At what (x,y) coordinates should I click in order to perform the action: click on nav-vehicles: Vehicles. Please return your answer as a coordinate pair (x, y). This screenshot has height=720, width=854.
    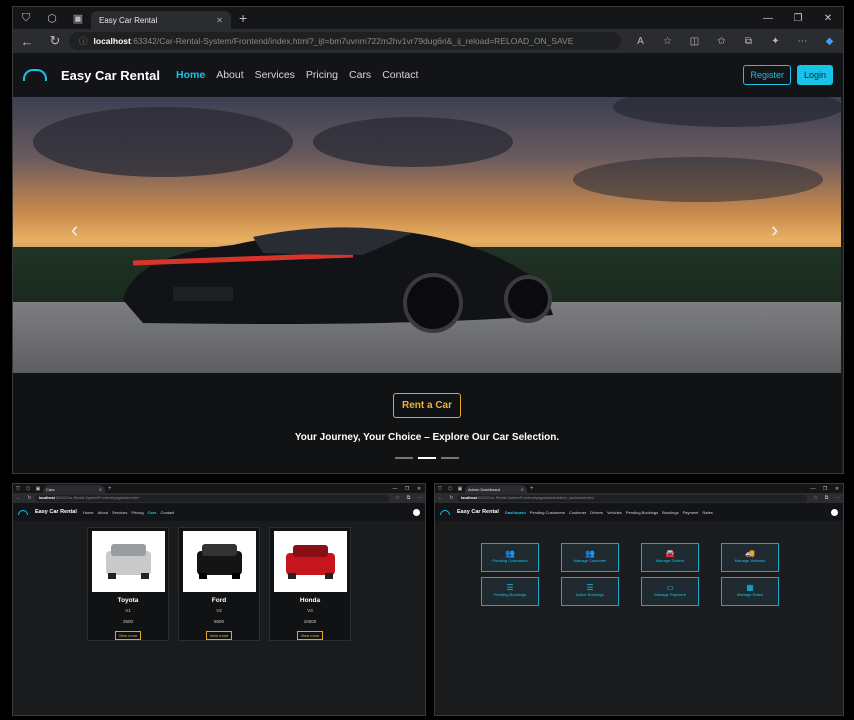
    Looking at the image, I should click on (614, 512).